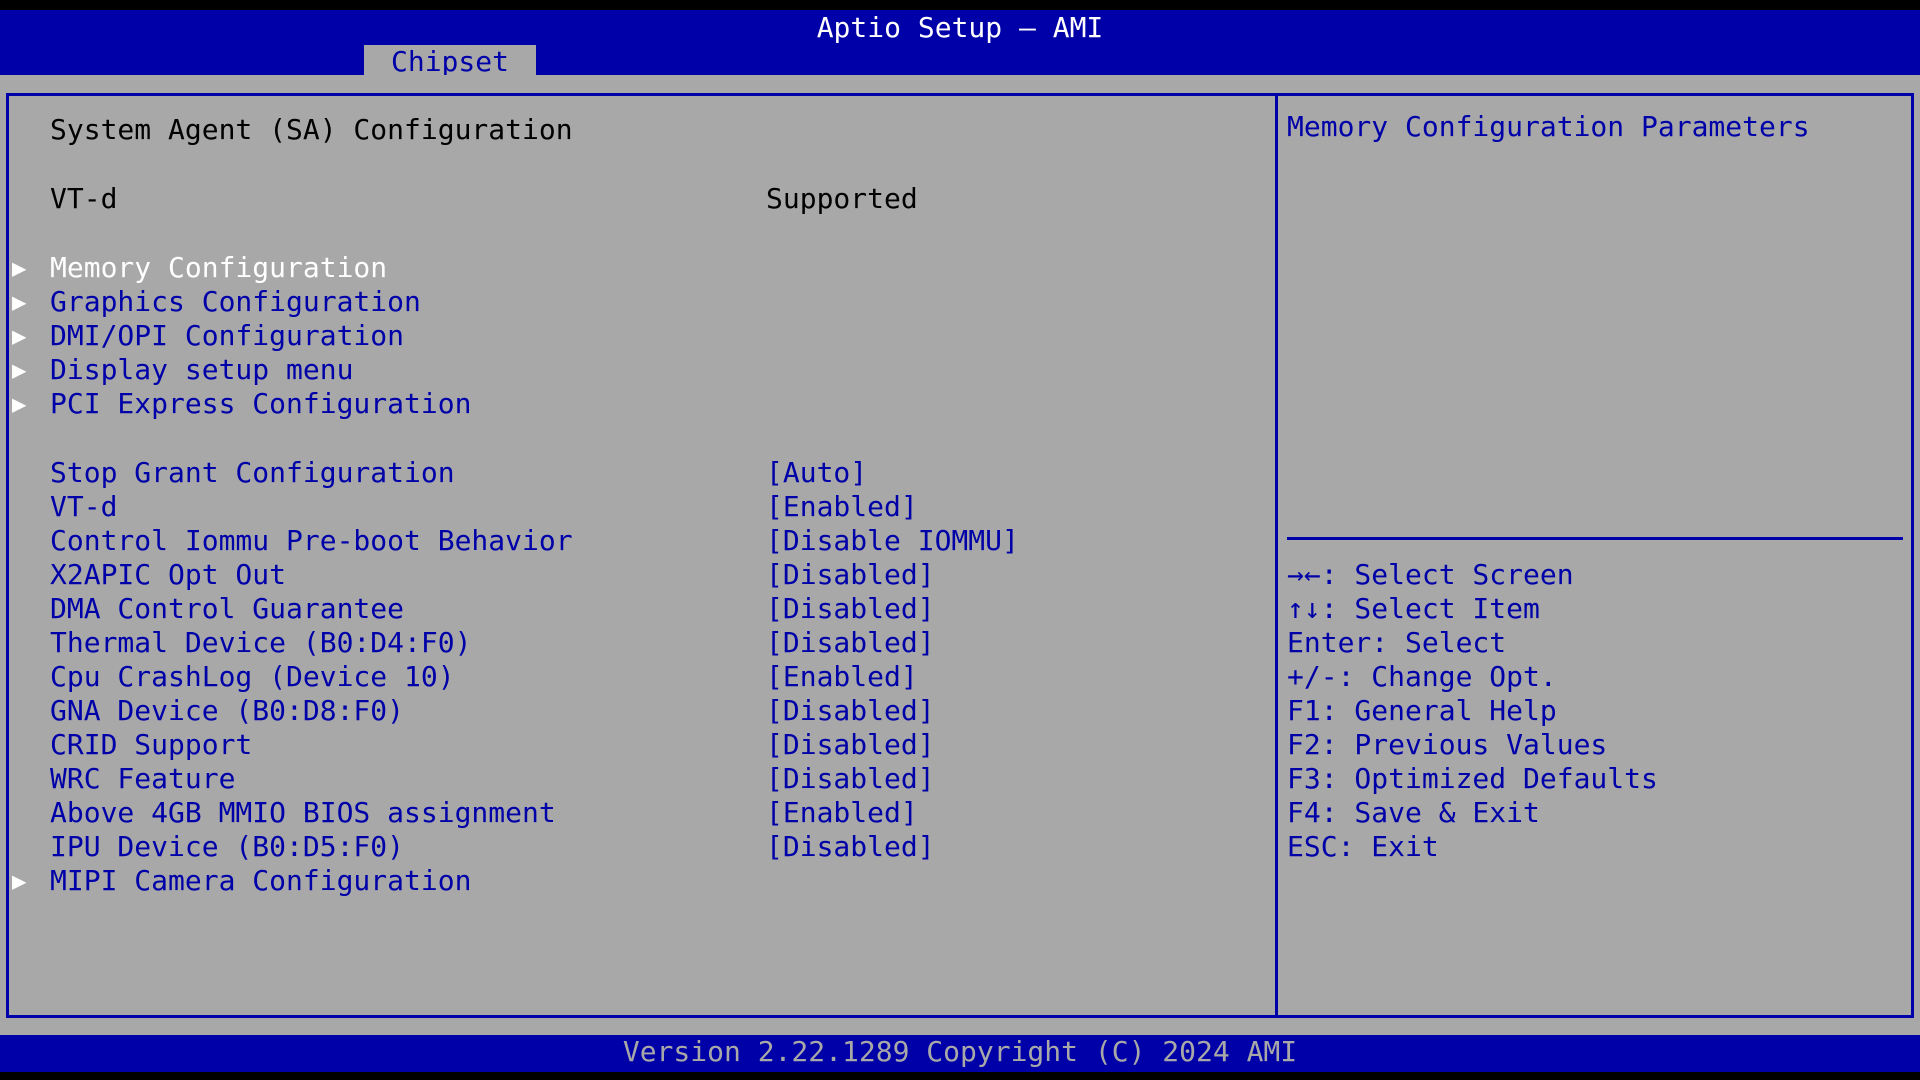 The image size is (1920, 1080). What do you see at coordinates (227, 846) in the screenshot?
I see `setting-label: IPU Device (B0:D5:F0)` at bounding box center [227, 846].